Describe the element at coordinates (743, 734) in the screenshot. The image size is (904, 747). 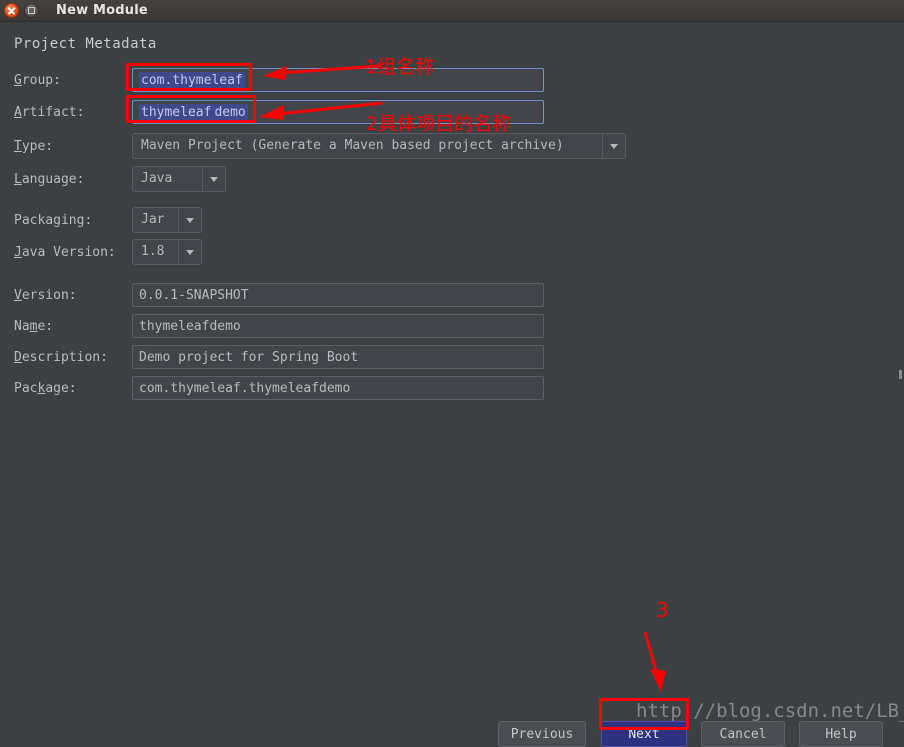
I see `cancel-button: Cancel` at that location.